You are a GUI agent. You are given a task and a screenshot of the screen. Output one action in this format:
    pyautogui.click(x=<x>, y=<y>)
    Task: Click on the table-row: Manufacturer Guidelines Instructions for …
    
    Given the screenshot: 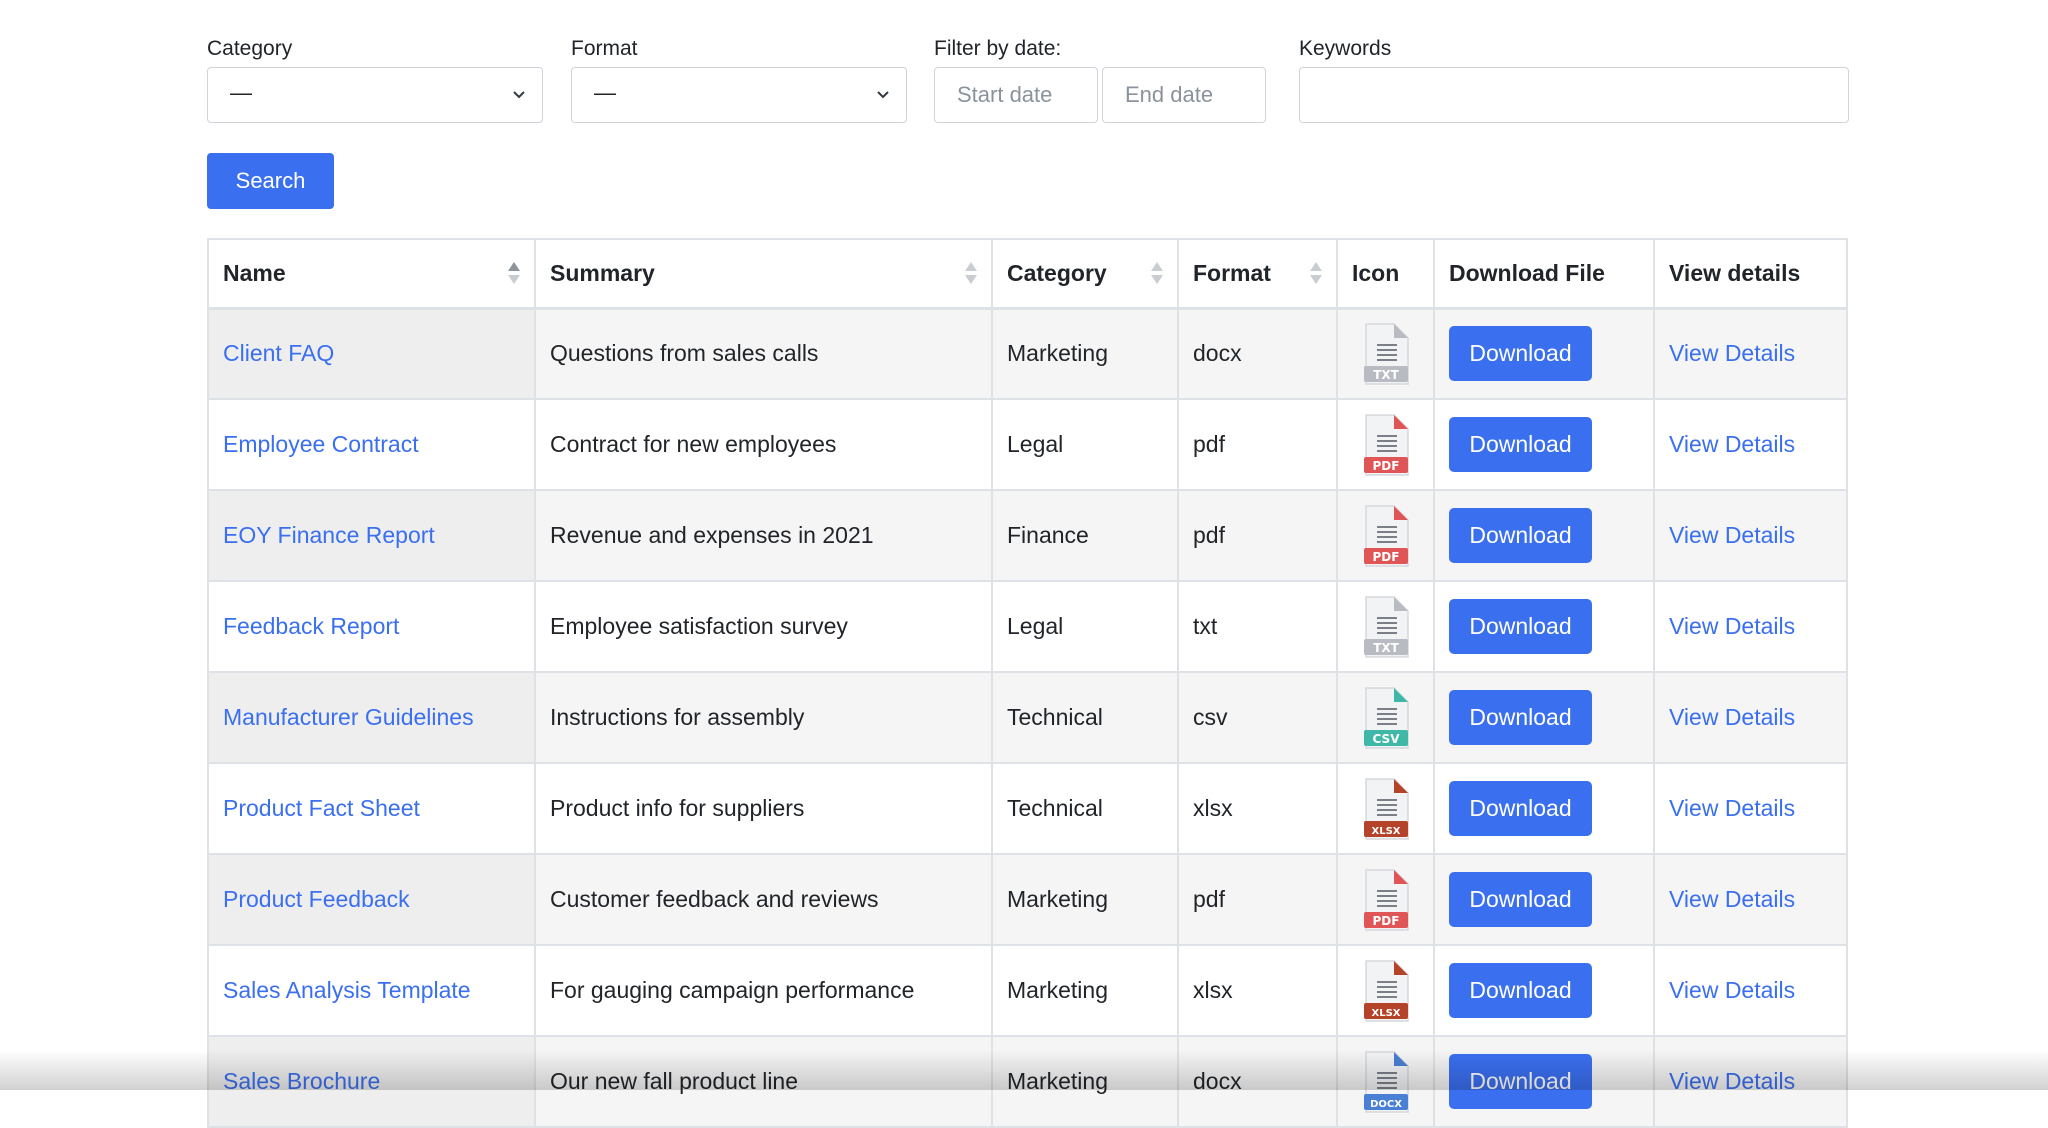 What is the action you would take?
    pyautogui.click(x=1027, y=717)
    